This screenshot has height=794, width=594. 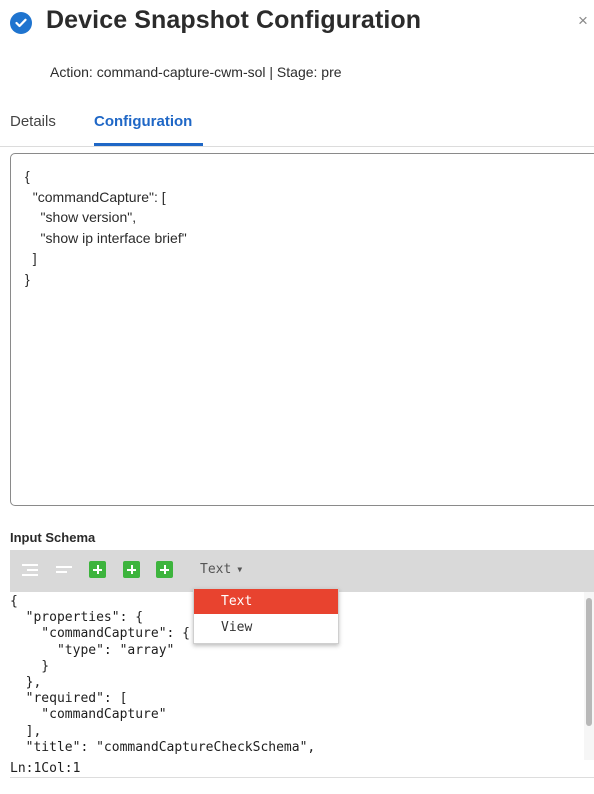 What do you see at coordinates (216, 569) in the screenshot?
I see `mode-select-value: Text` at bounding box center [216, 569].